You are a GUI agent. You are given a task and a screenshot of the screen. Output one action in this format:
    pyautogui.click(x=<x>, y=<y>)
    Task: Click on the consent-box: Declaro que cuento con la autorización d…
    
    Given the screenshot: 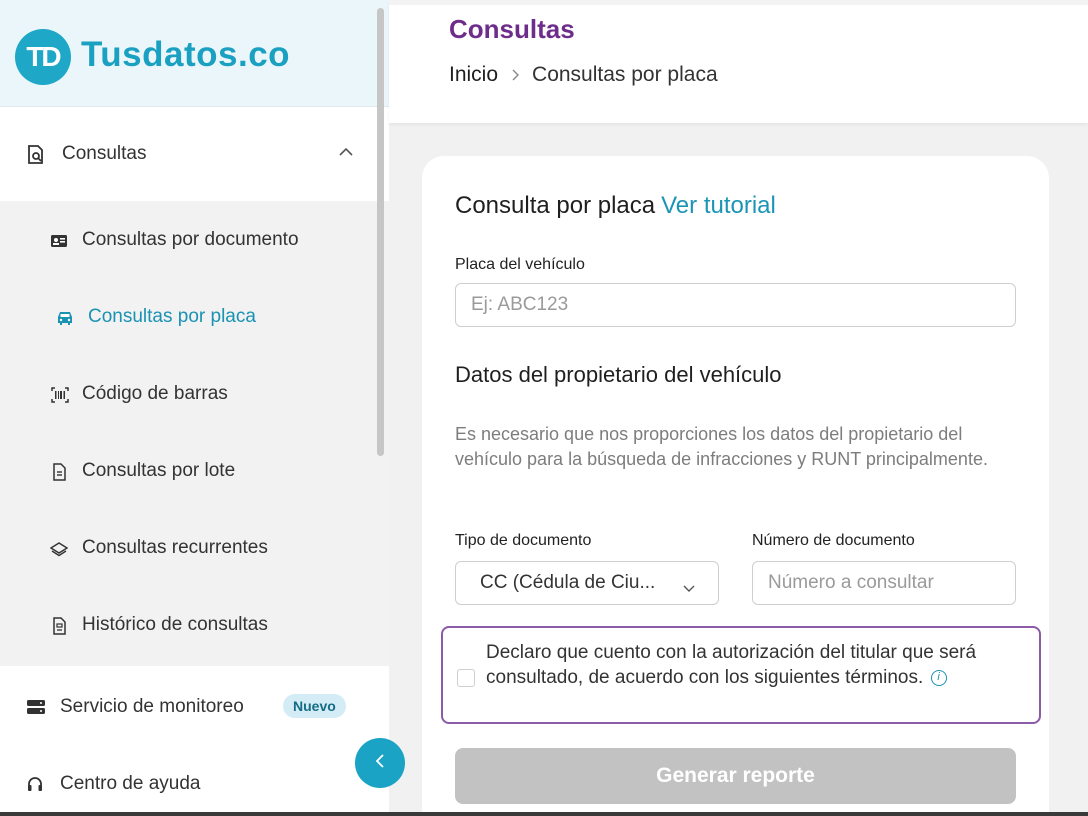 What is the action you would take?
    pyautogui.click(x=741, y=675)
    